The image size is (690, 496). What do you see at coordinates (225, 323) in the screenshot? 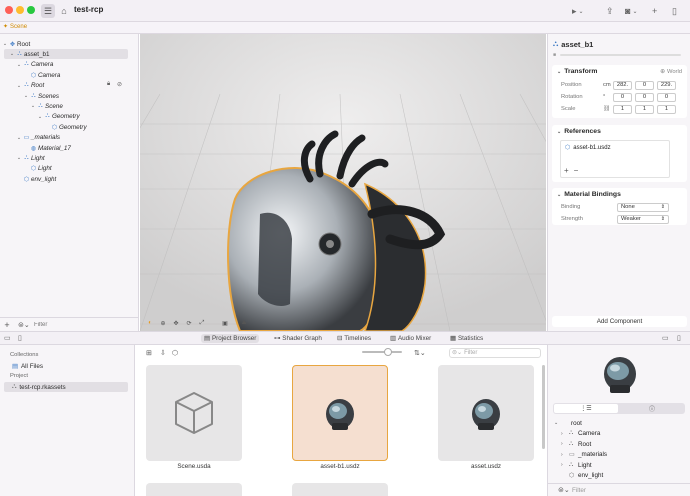
I see `frame-tool-button: ▣` at bounding box center [225, 323].